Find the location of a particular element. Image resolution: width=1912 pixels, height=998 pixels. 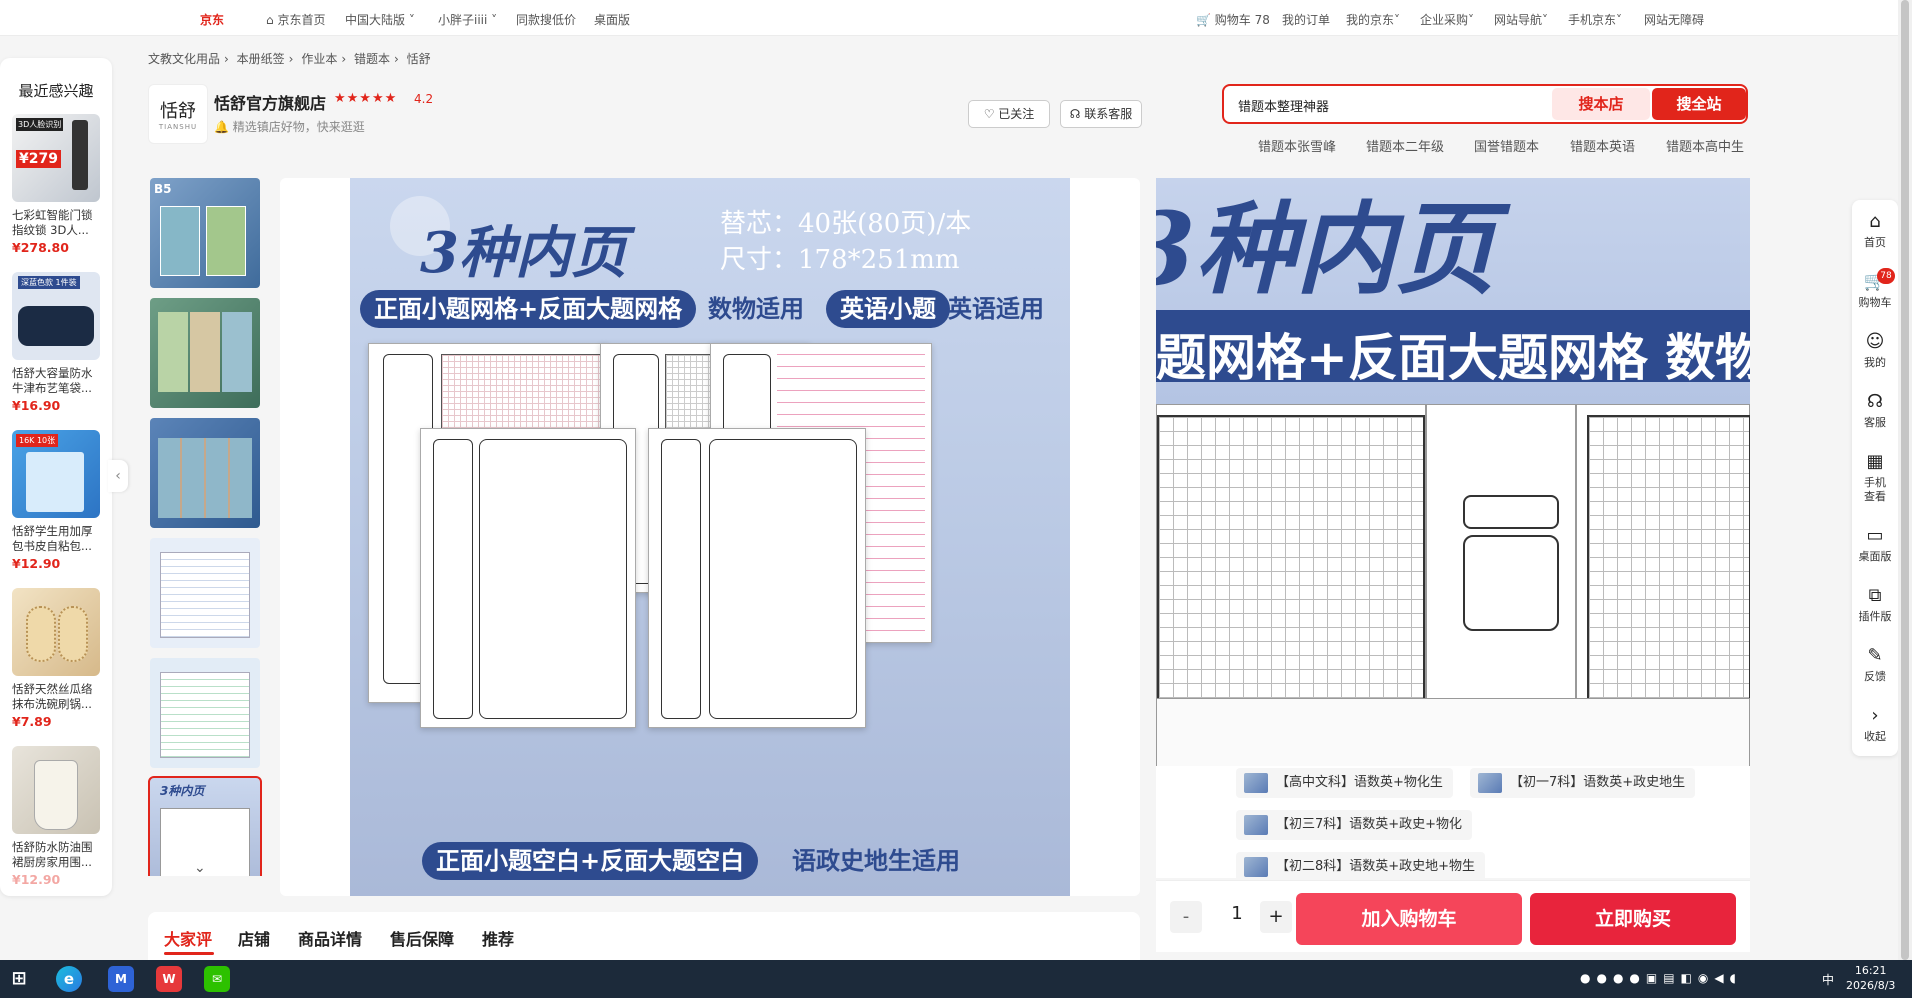

shop-name: 恬舒官方旗舰店 is located at coordinates (270, 102).